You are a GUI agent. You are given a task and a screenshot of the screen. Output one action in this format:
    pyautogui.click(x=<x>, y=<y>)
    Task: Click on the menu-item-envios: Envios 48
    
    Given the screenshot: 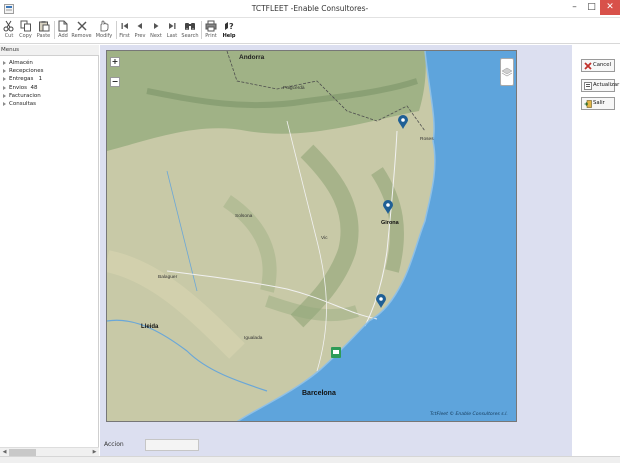 What is the action you would take?
    pyautogui.click(x=49, y=88)
    